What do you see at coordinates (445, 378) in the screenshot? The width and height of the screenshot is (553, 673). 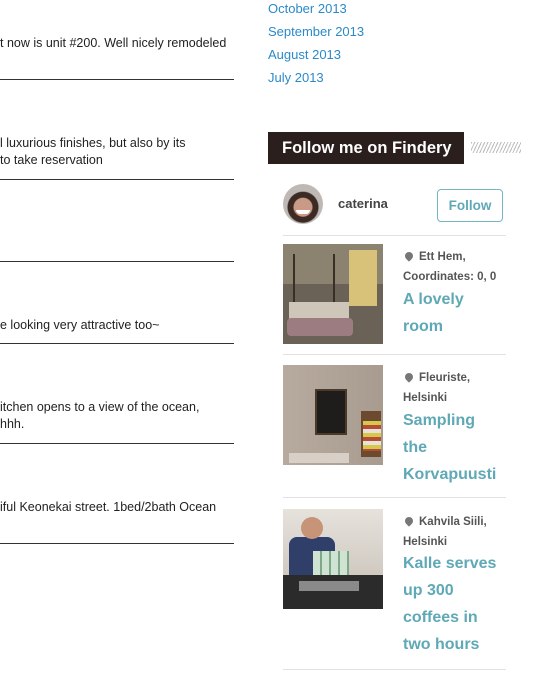 I see `note-place: Fleuriste,` at bounding box center [445, 378].